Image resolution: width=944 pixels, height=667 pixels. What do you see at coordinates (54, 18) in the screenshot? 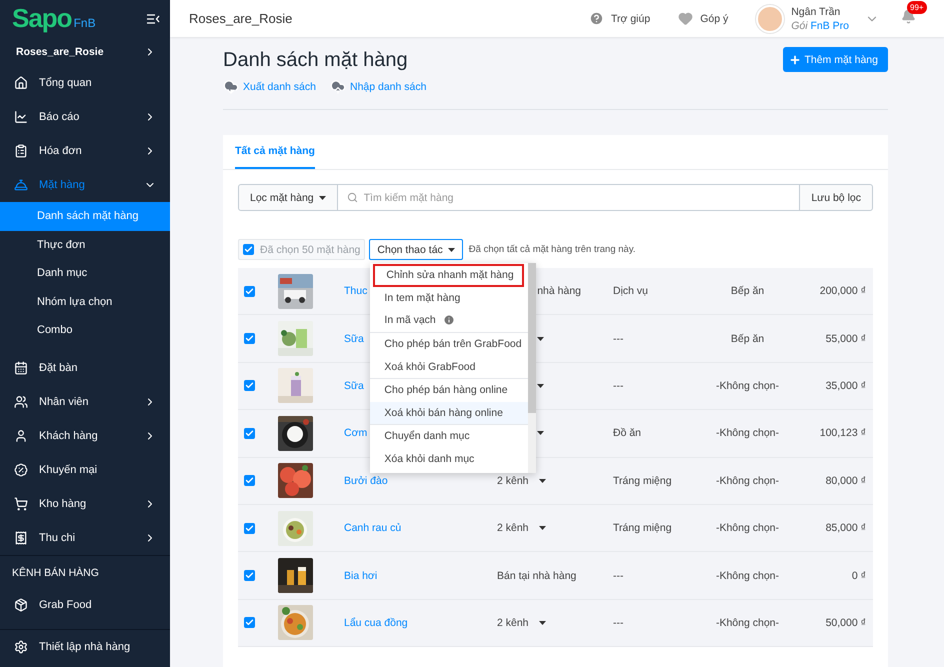
I see `logo: Sapo FnB` at bounding box center [54, 18].